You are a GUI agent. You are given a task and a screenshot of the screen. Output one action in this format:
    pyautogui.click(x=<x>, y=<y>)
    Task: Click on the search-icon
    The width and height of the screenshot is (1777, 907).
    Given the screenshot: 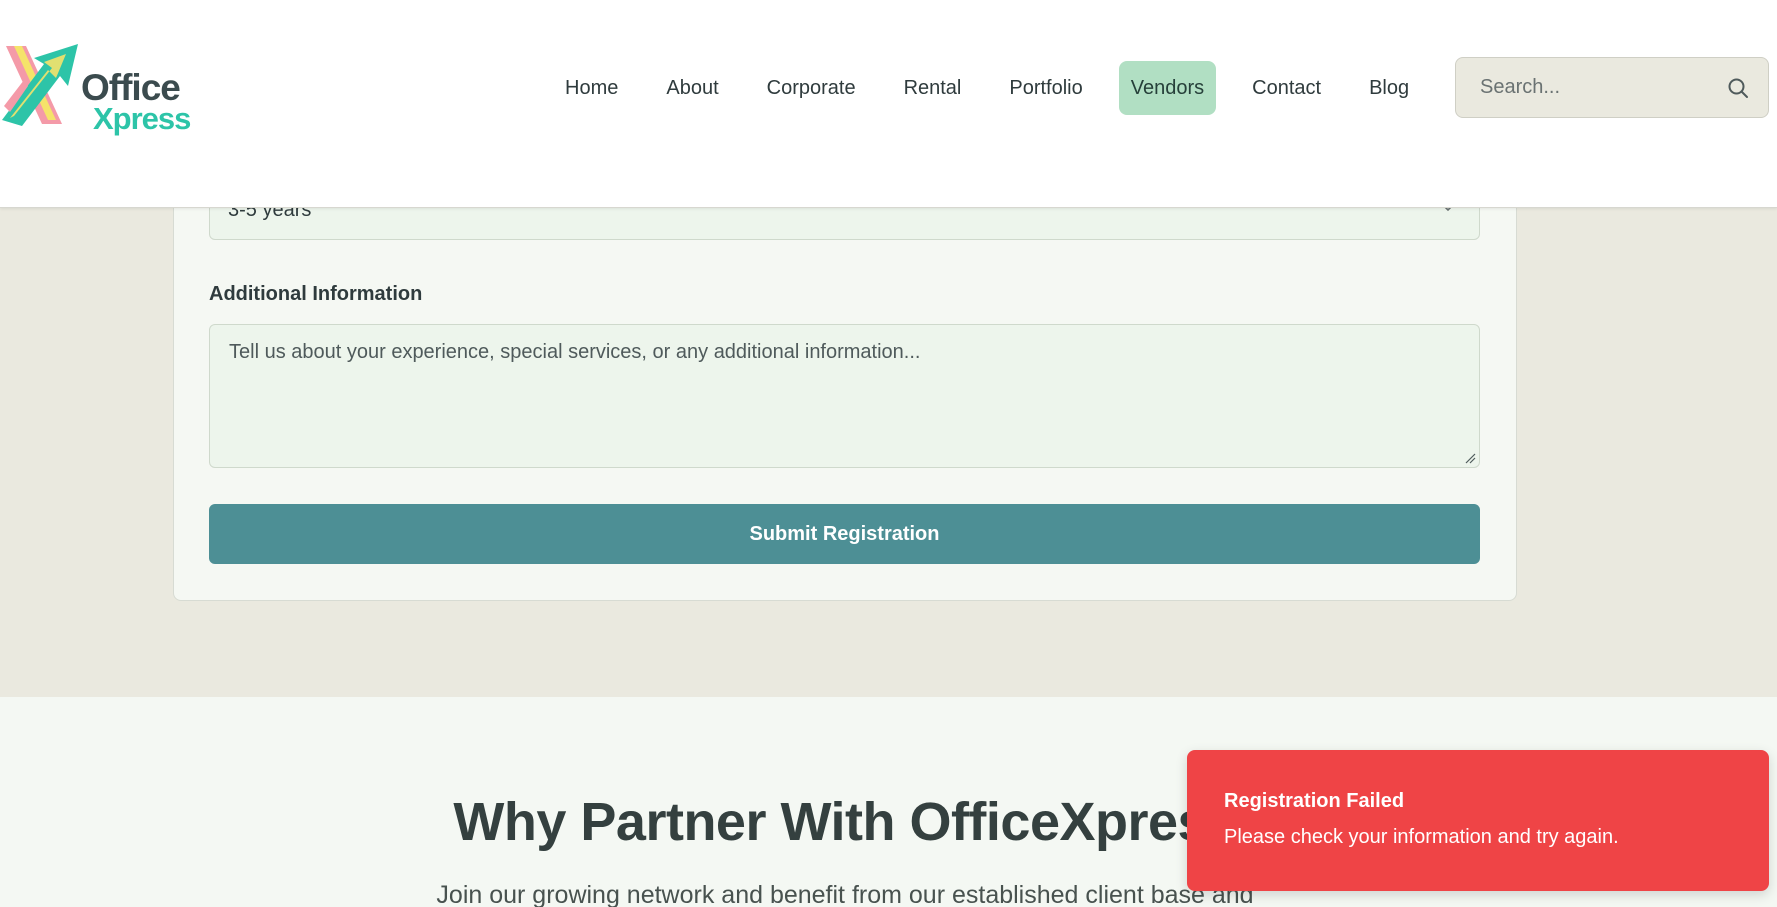 What is the action you would take?
    pyautogui.click(x=1738, y=88)
    